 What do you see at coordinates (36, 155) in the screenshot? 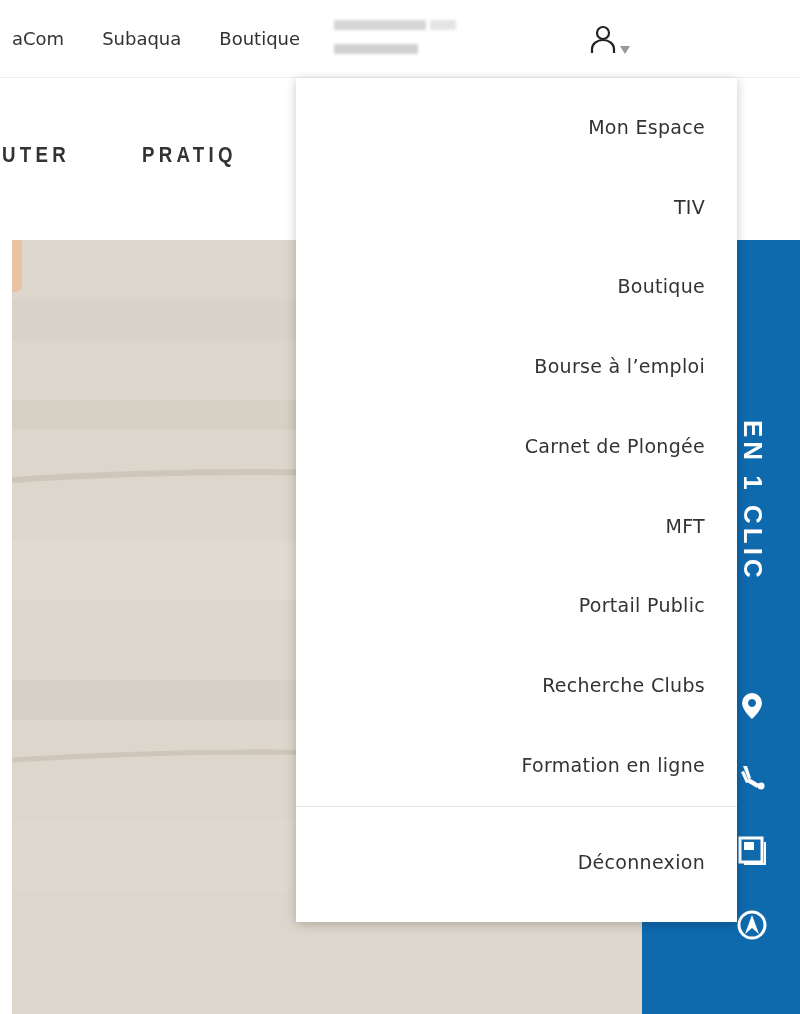
I see `nav-link: UTER` at bounding box center [36, 155].